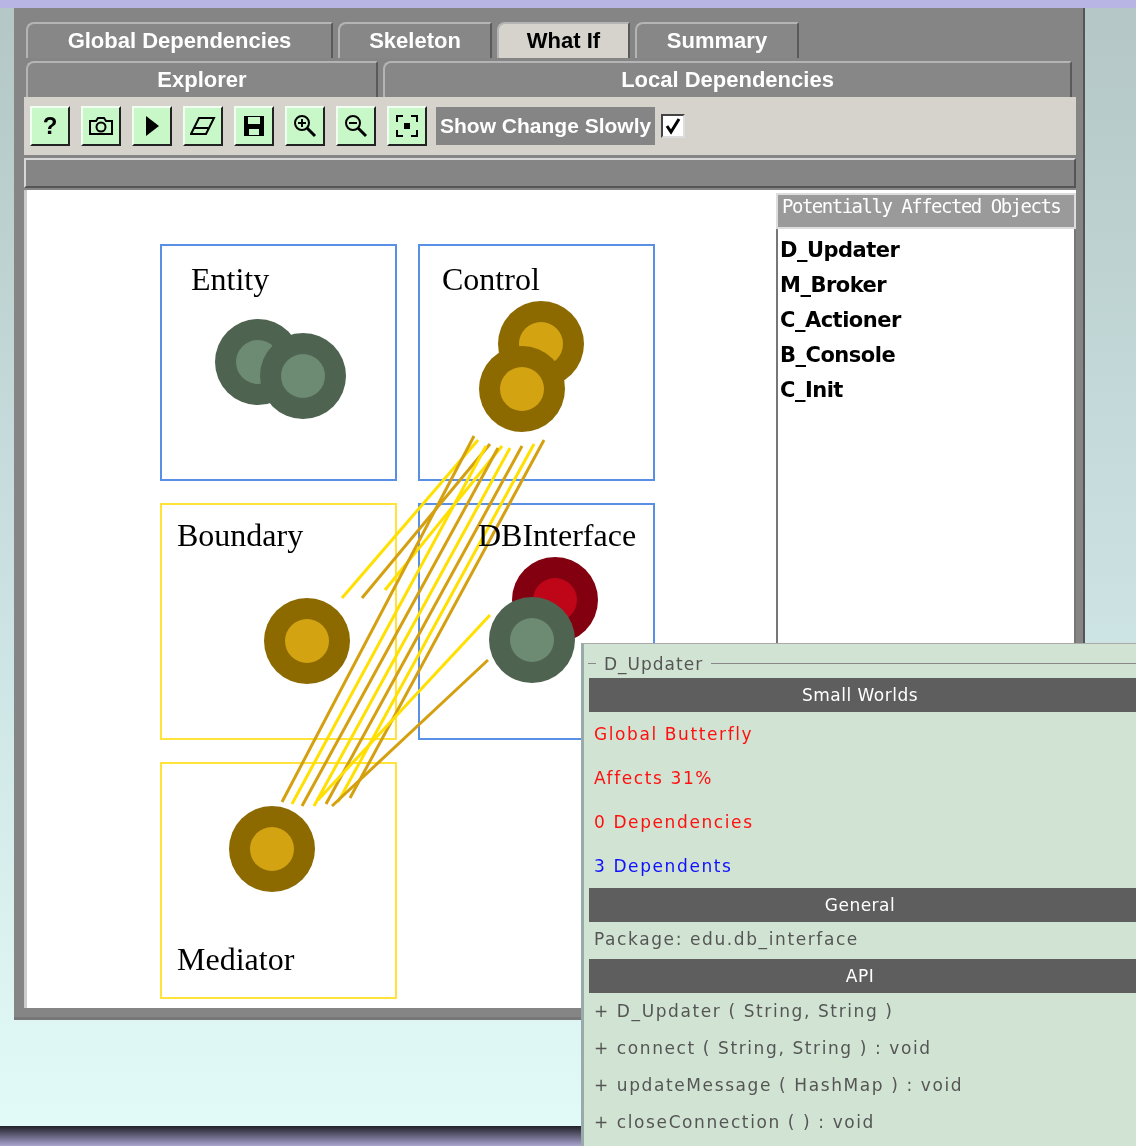 Image resolution: width=1136 pixels, height=1146 pixels. What do you see at coordinates (179, 40) in the screenshot?
I see `tab: Global Dependencies` at bounding box center [179, 40].